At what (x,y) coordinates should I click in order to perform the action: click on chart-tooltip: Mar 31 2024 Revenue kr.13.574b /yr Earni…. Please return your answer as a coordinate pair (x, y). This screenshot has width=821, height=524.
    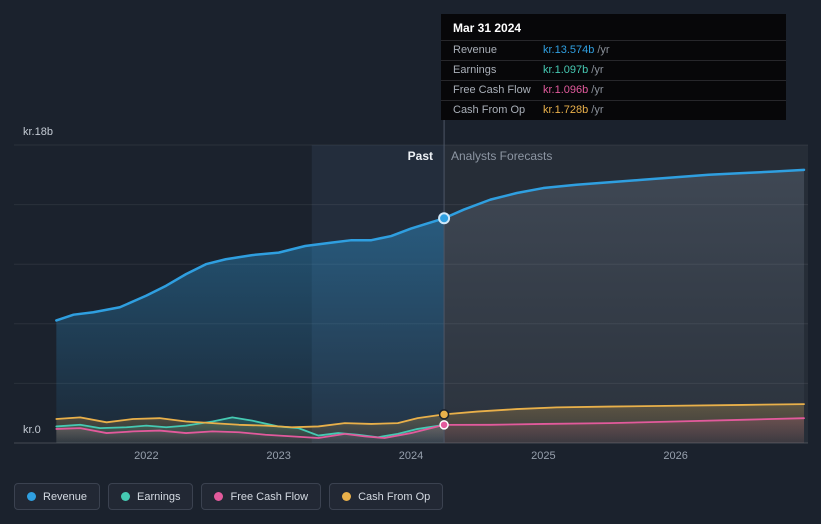
    Looking at the image, I should click on (613, 67).